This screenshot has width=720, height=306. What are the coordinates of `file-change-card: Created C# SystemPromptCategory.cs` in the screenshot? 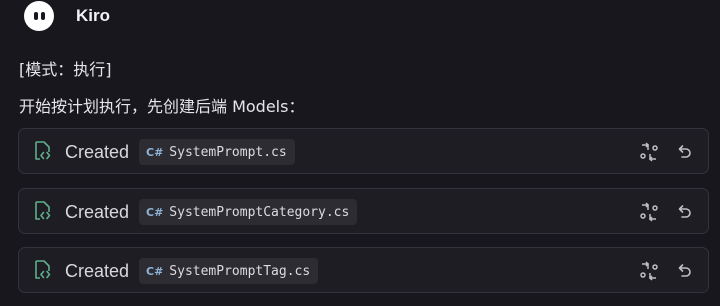 It's located at (363, 211).